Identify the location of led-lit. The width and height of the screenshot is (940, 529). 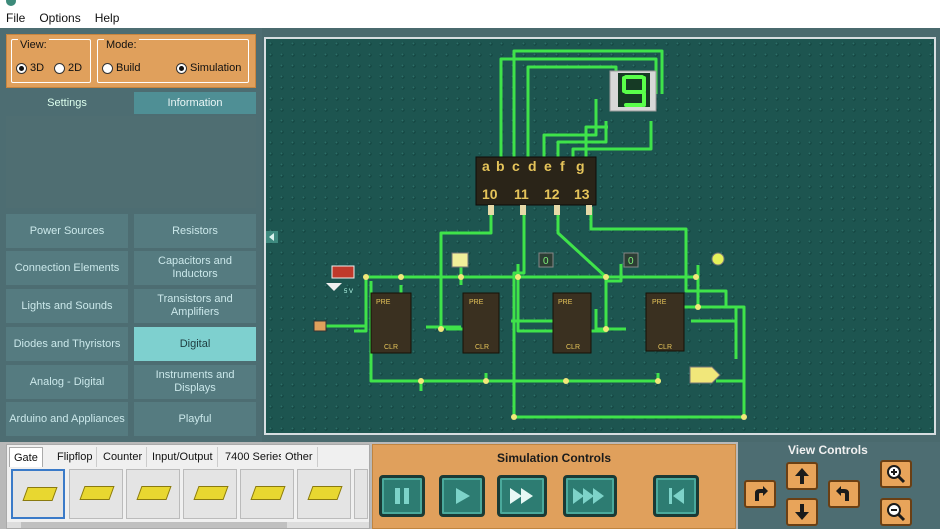
(460, 260).